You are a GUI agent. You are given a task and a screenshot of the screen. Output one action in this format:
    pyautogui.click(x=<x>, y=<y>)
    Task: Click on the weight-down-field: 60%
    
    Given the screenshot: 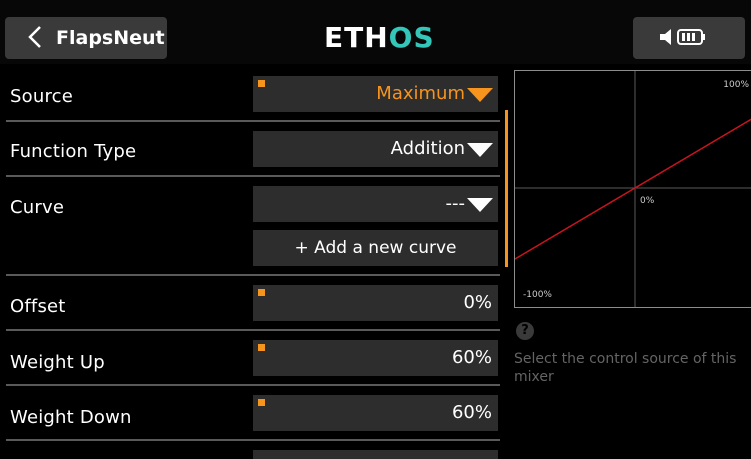 What is the action you would take?
    pyautogui.click(x=375, y=413)
    